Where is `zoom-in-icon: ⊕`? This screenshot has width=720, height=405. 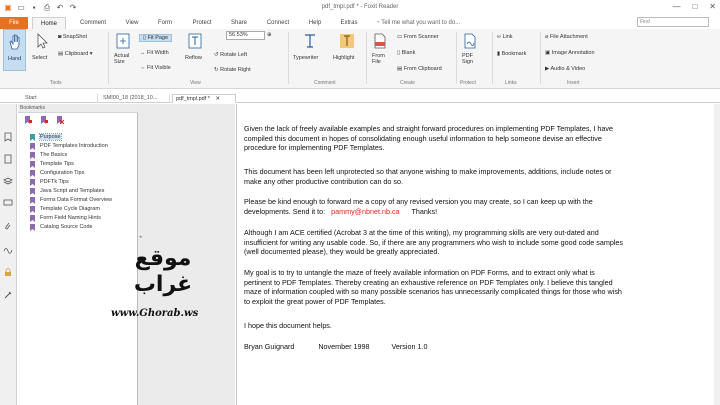 zoom-in-icon: ⊕ is located at coordinates (269, 35).